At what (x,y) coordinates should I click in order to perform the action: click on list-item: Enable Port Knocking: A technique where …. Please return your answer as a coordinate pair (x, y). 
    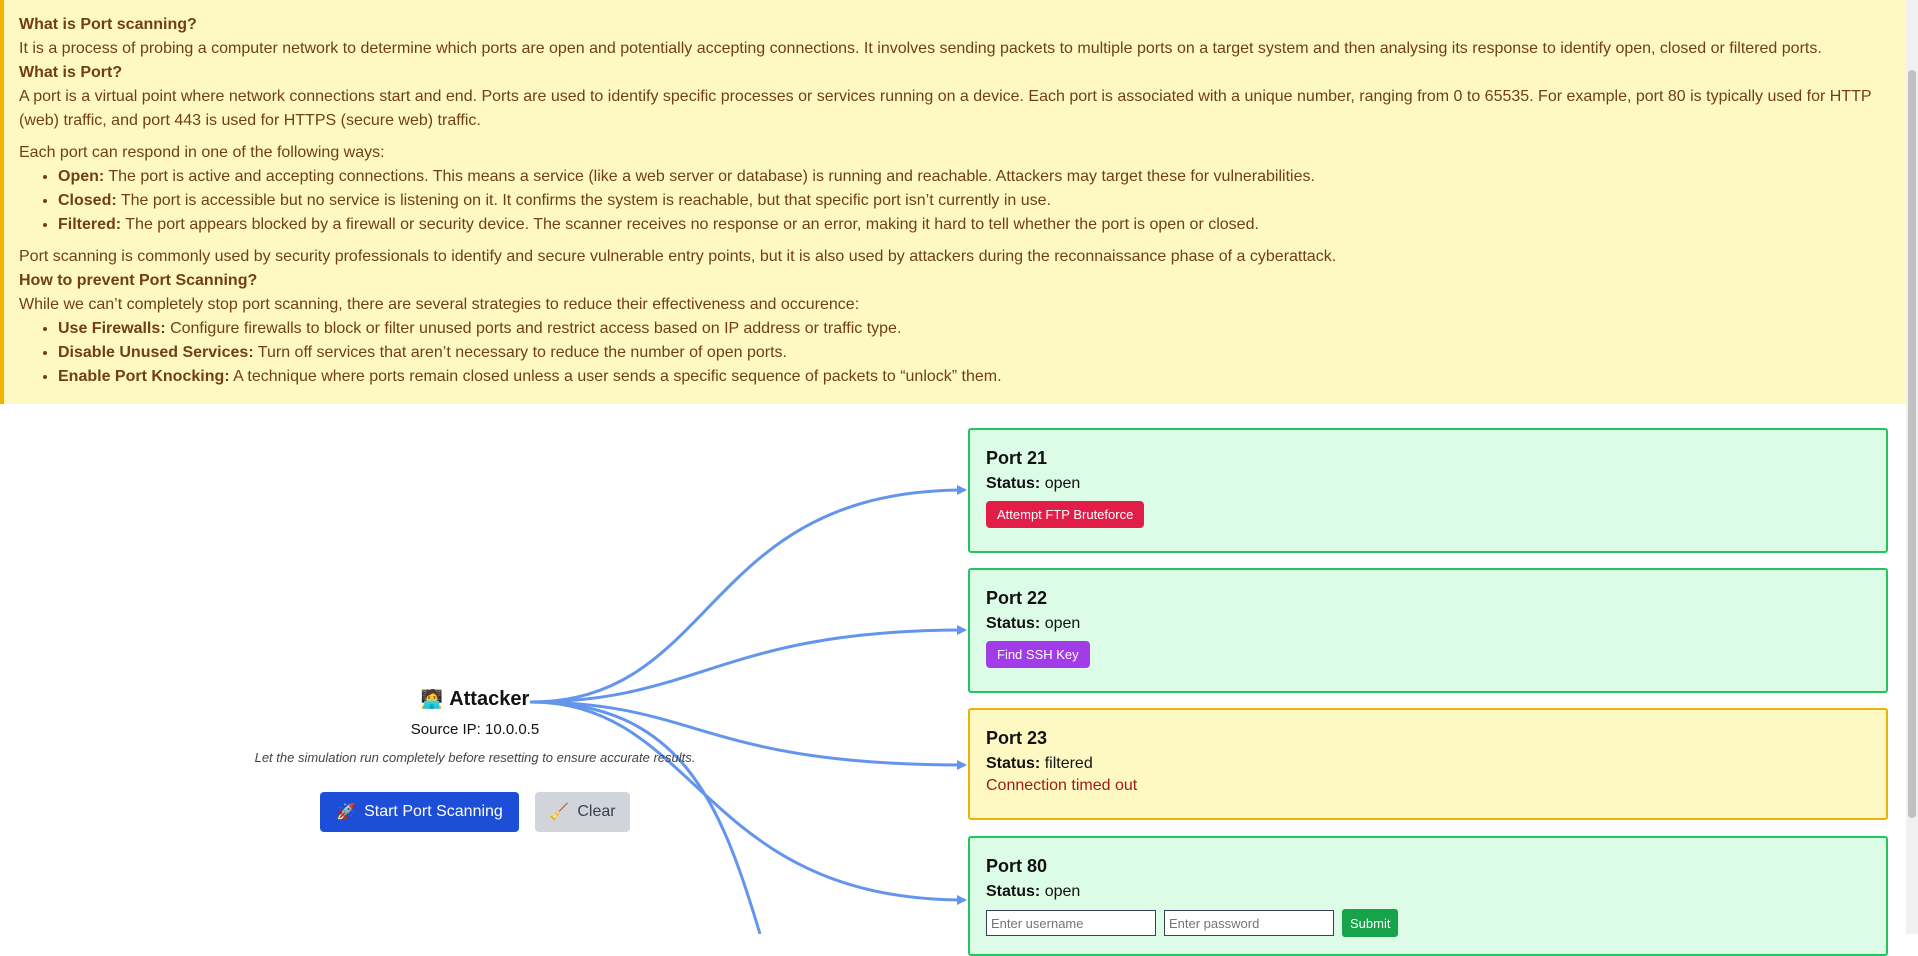
    Looking at the image, I should click on (982, 377).